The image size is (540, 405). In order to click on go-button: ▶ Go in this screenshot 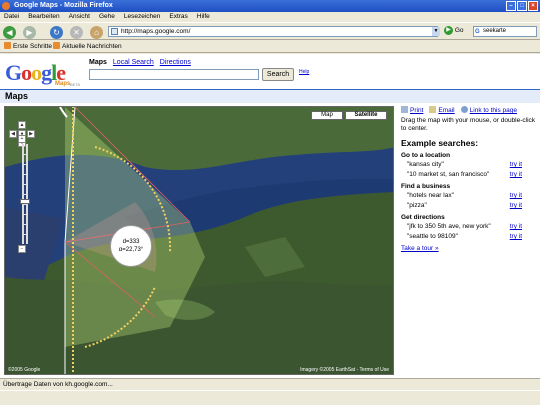, I will do `click(453, 31)`.